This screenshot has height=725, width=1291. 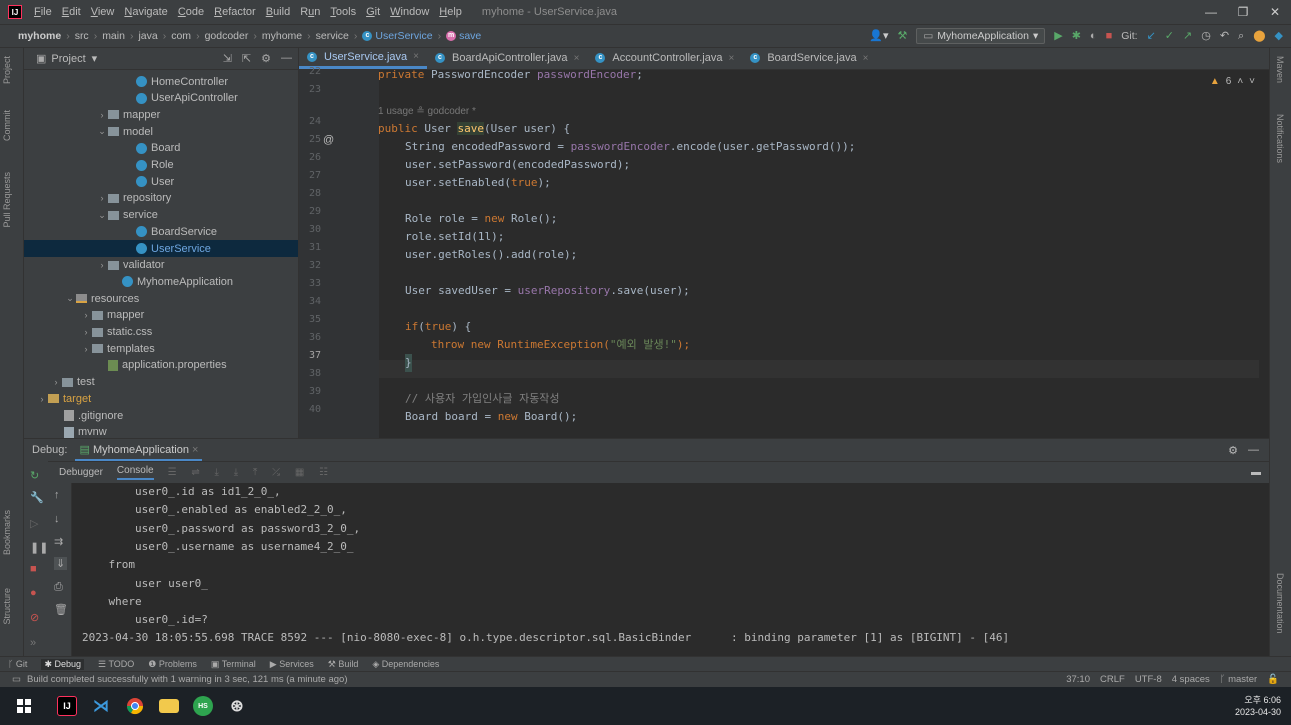 I want to click on menu-refactor: Refactor, so click(x=235, y=12).